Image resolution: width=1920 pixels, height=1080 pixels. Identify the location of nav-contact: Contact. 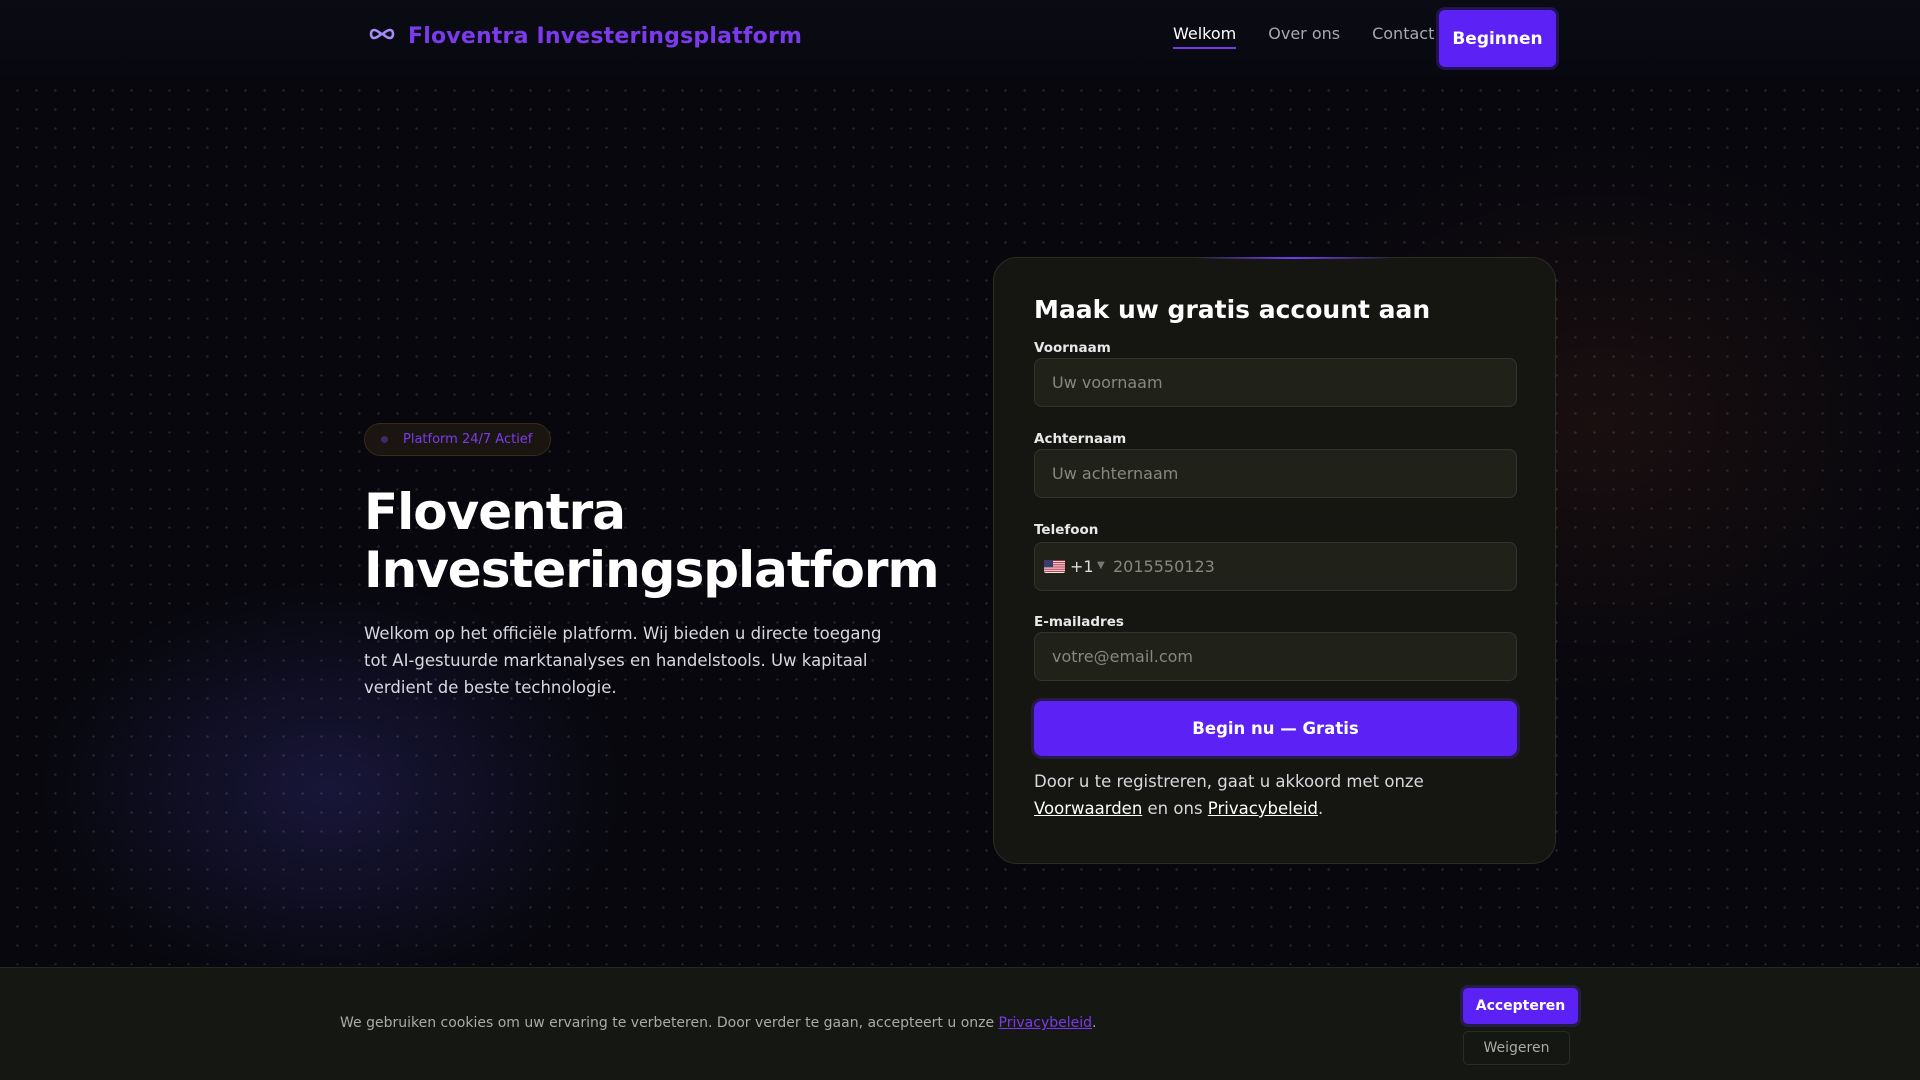
(1403, 36).